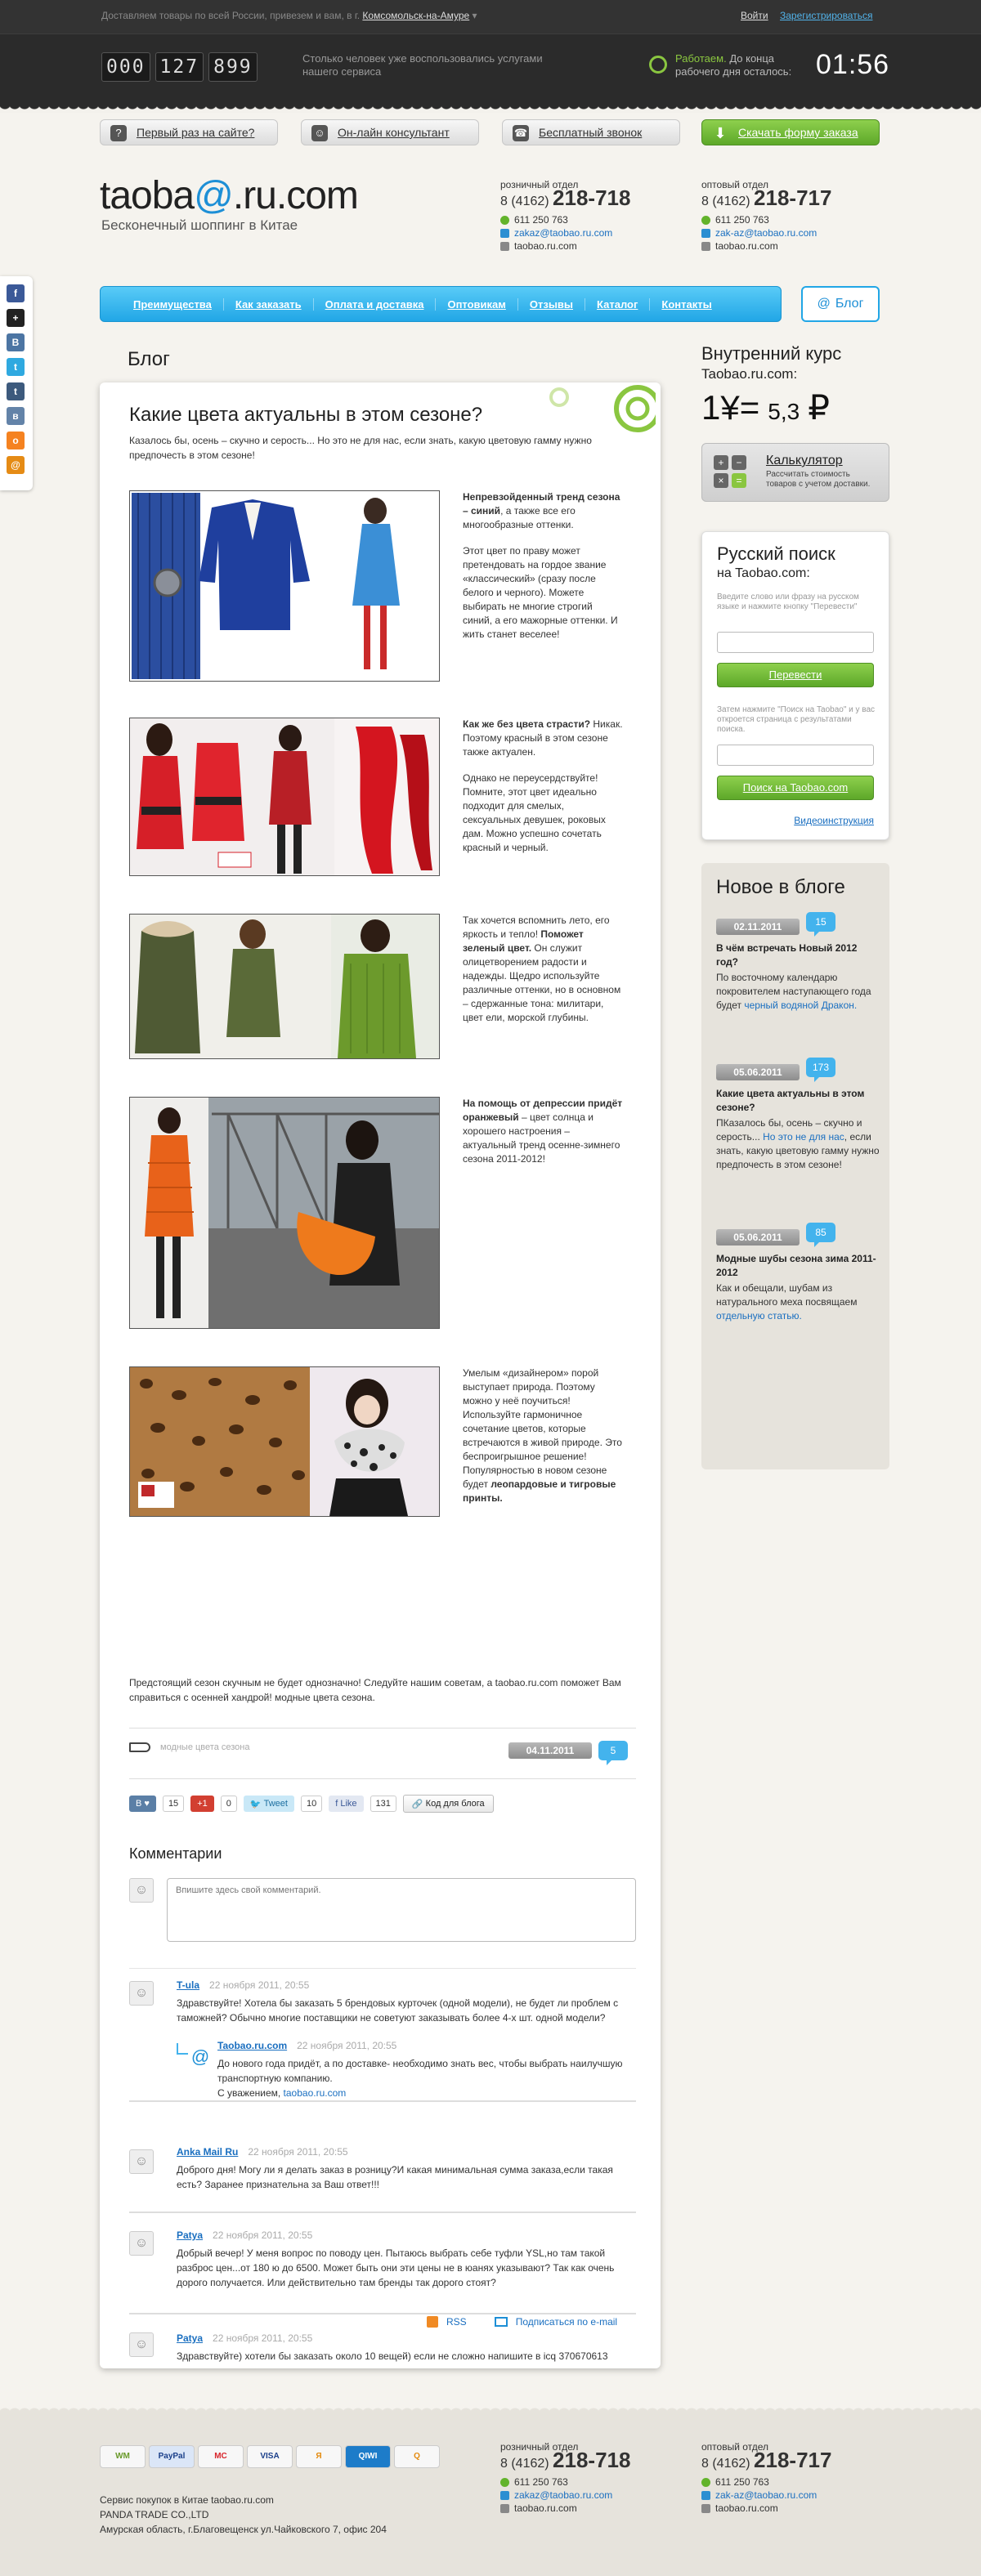 The height and width of the screenshot is (2576, 981). I want to click on download-form-button: ⬇ Скачать форму заказа, so click(790, 132).